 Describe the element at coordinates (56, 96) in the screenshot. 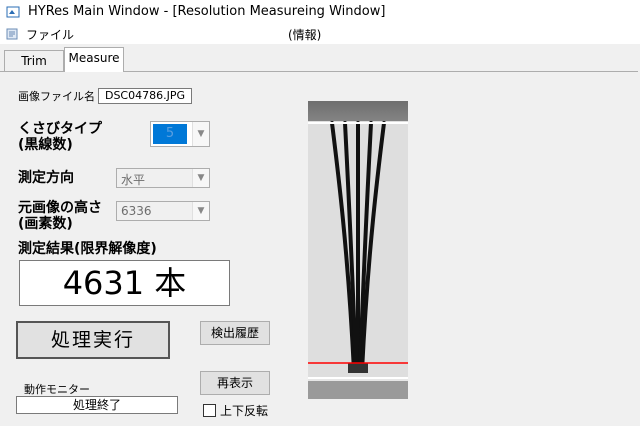

I see `file-name-label: 画像ファイル名` at that location.